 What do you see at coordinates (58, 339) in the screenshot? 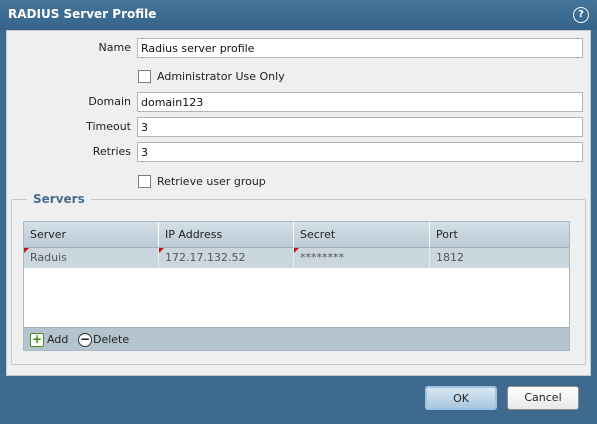
I see `add-button-label: Add` at bounding box center [58, 339].